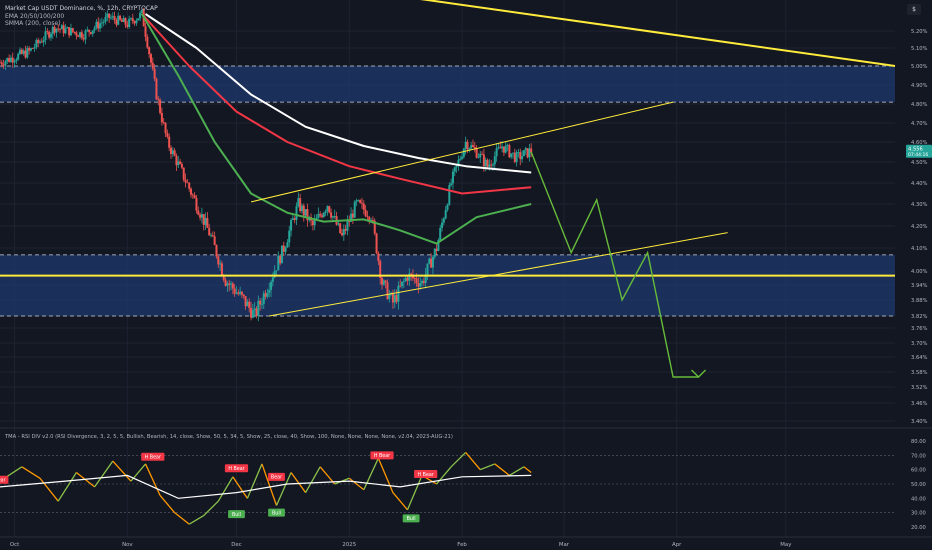 The height and width of the screenshot is (550, 932). What do you see at coordinates (919, 404) in the screenshot?
I see `price-tick-label: 3.46%` at bounding box center [919, 404].